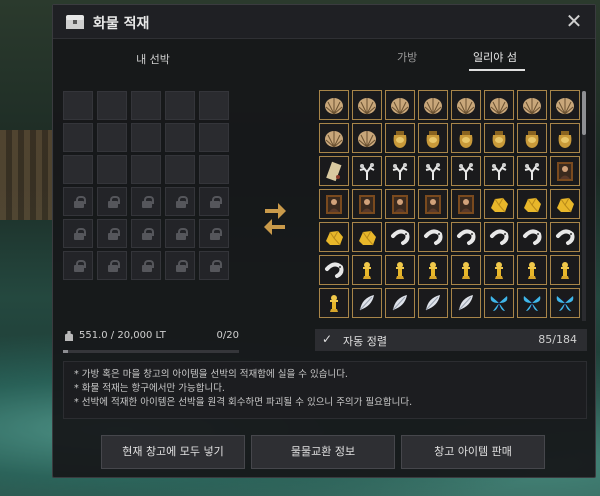  Describe the element at coordinates (365, 341) in the screenshot. I see `auto-sort-label: 자동 정렬` at that location.